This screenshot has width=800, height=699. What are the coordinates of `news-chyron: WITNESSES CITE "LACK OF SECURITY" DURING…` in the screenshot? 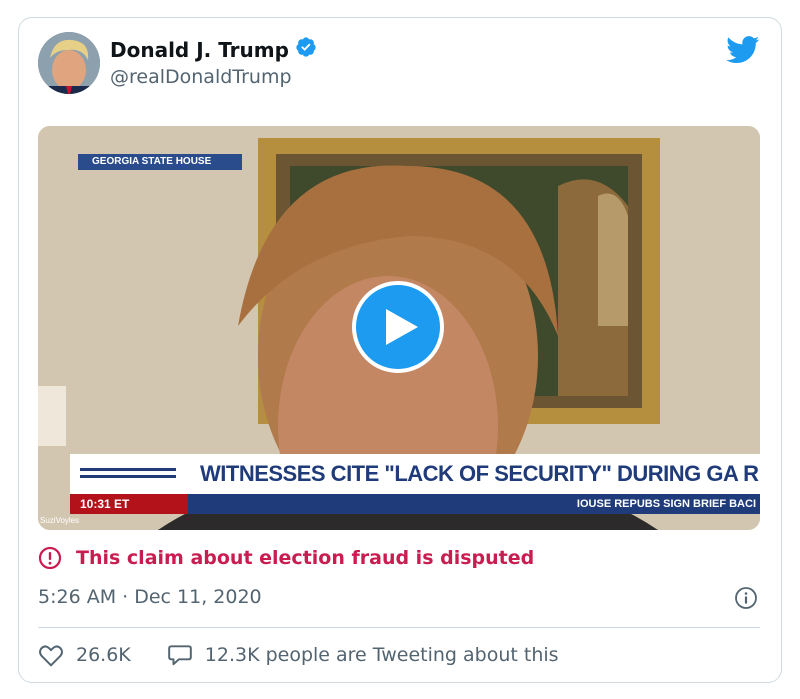 It's located at (415, 485).